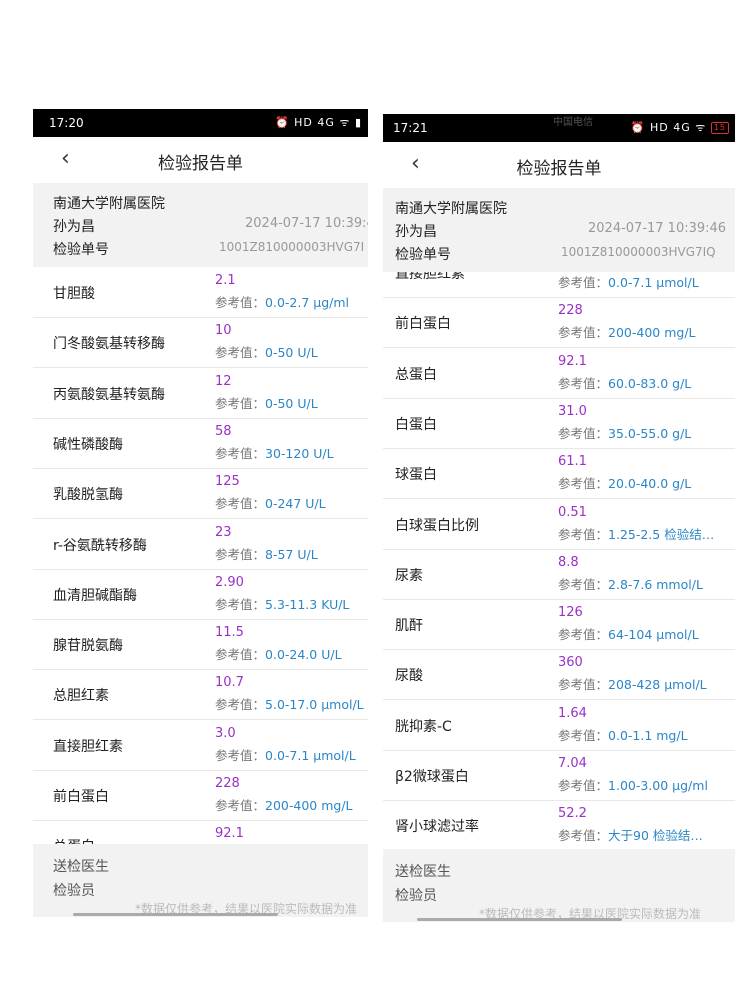 This screenshot has height=1000, width=750. What do you see at coordinates (200, 695) in the screenshot?
I see `result-row: 总胆红素 10.7 参考值：5.0-17.0 μmol/L` at bounding box center [200, 695].